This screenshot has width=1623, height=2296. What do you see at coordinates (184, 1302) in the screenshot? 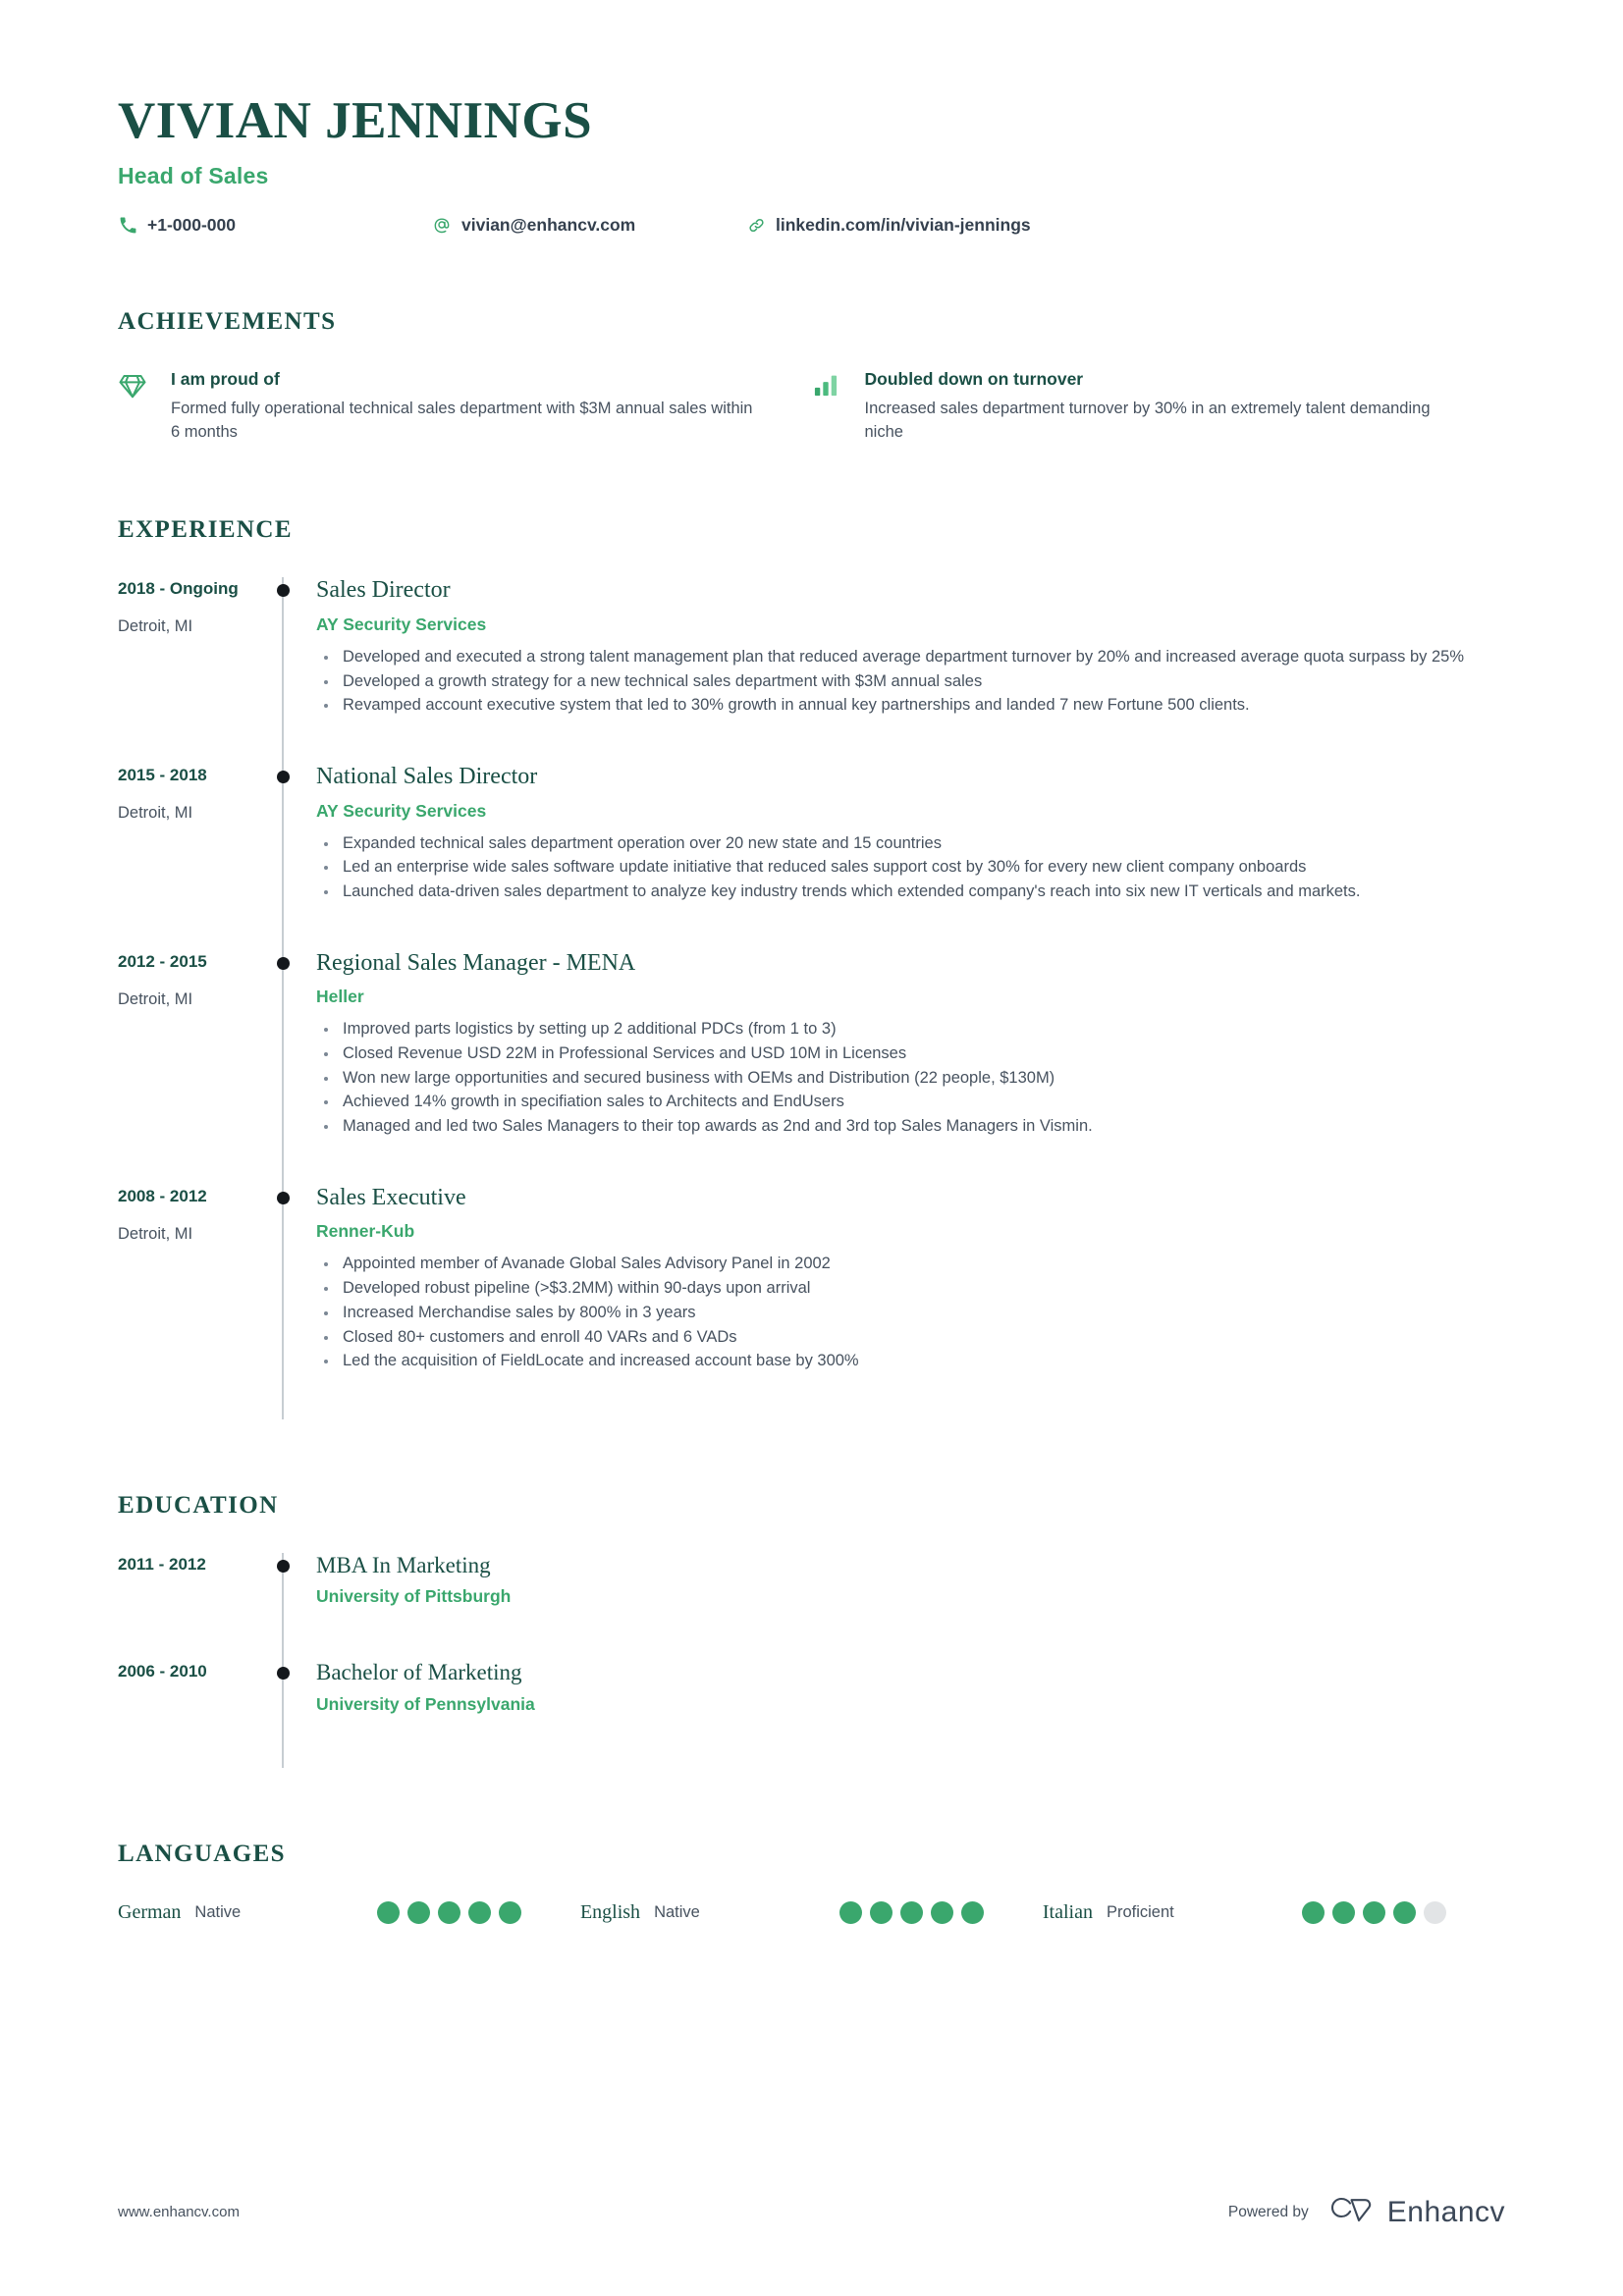
I see `entry-meta: 2008 - 2012 Detroit, MI` at bounding box center [184, 1302].